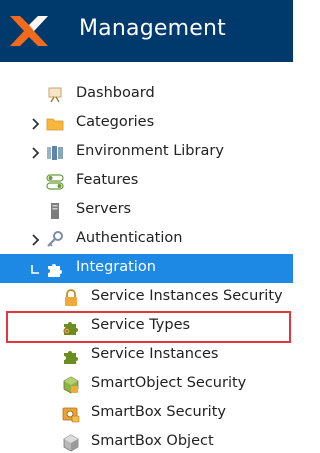 The image size is (320, 453). Describe the element at coordinates (55, 211) in the screenshot. I see `server-icon` at that location.